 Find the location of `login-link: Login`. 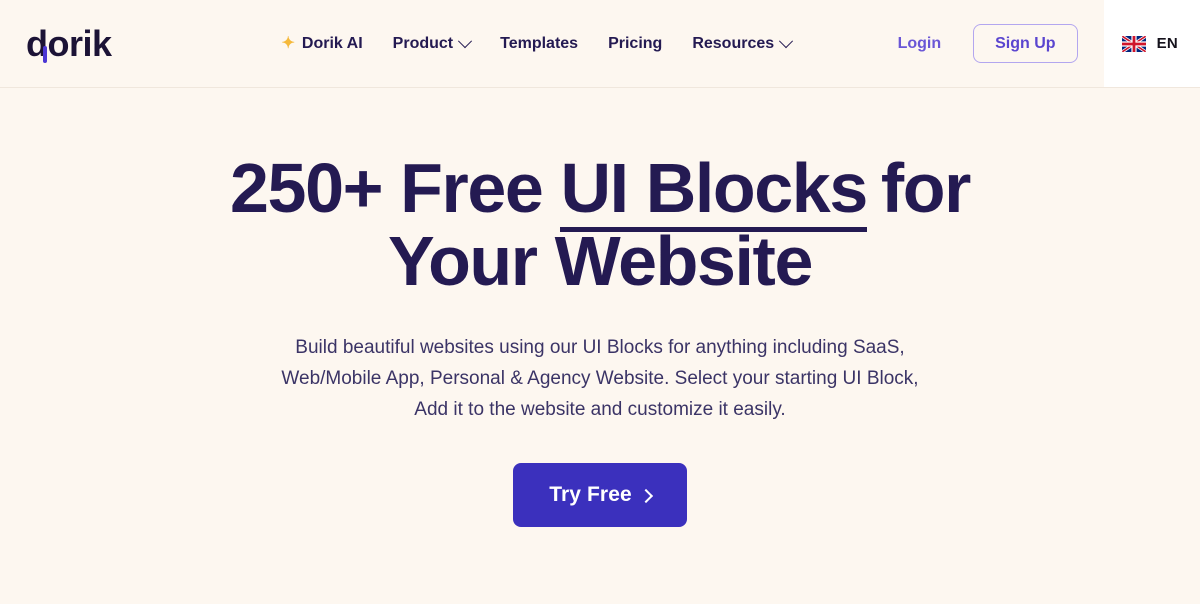

login-link: Login is located at coordinates (920, 44).